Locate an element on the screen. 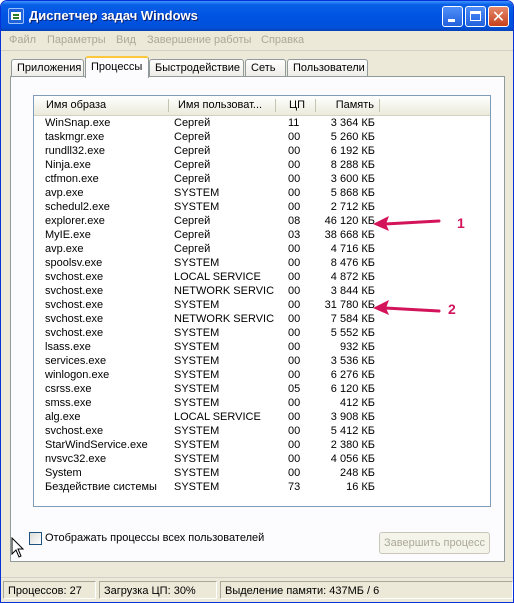  column-image-name: Имя образа is located at coordinates (101, 105).